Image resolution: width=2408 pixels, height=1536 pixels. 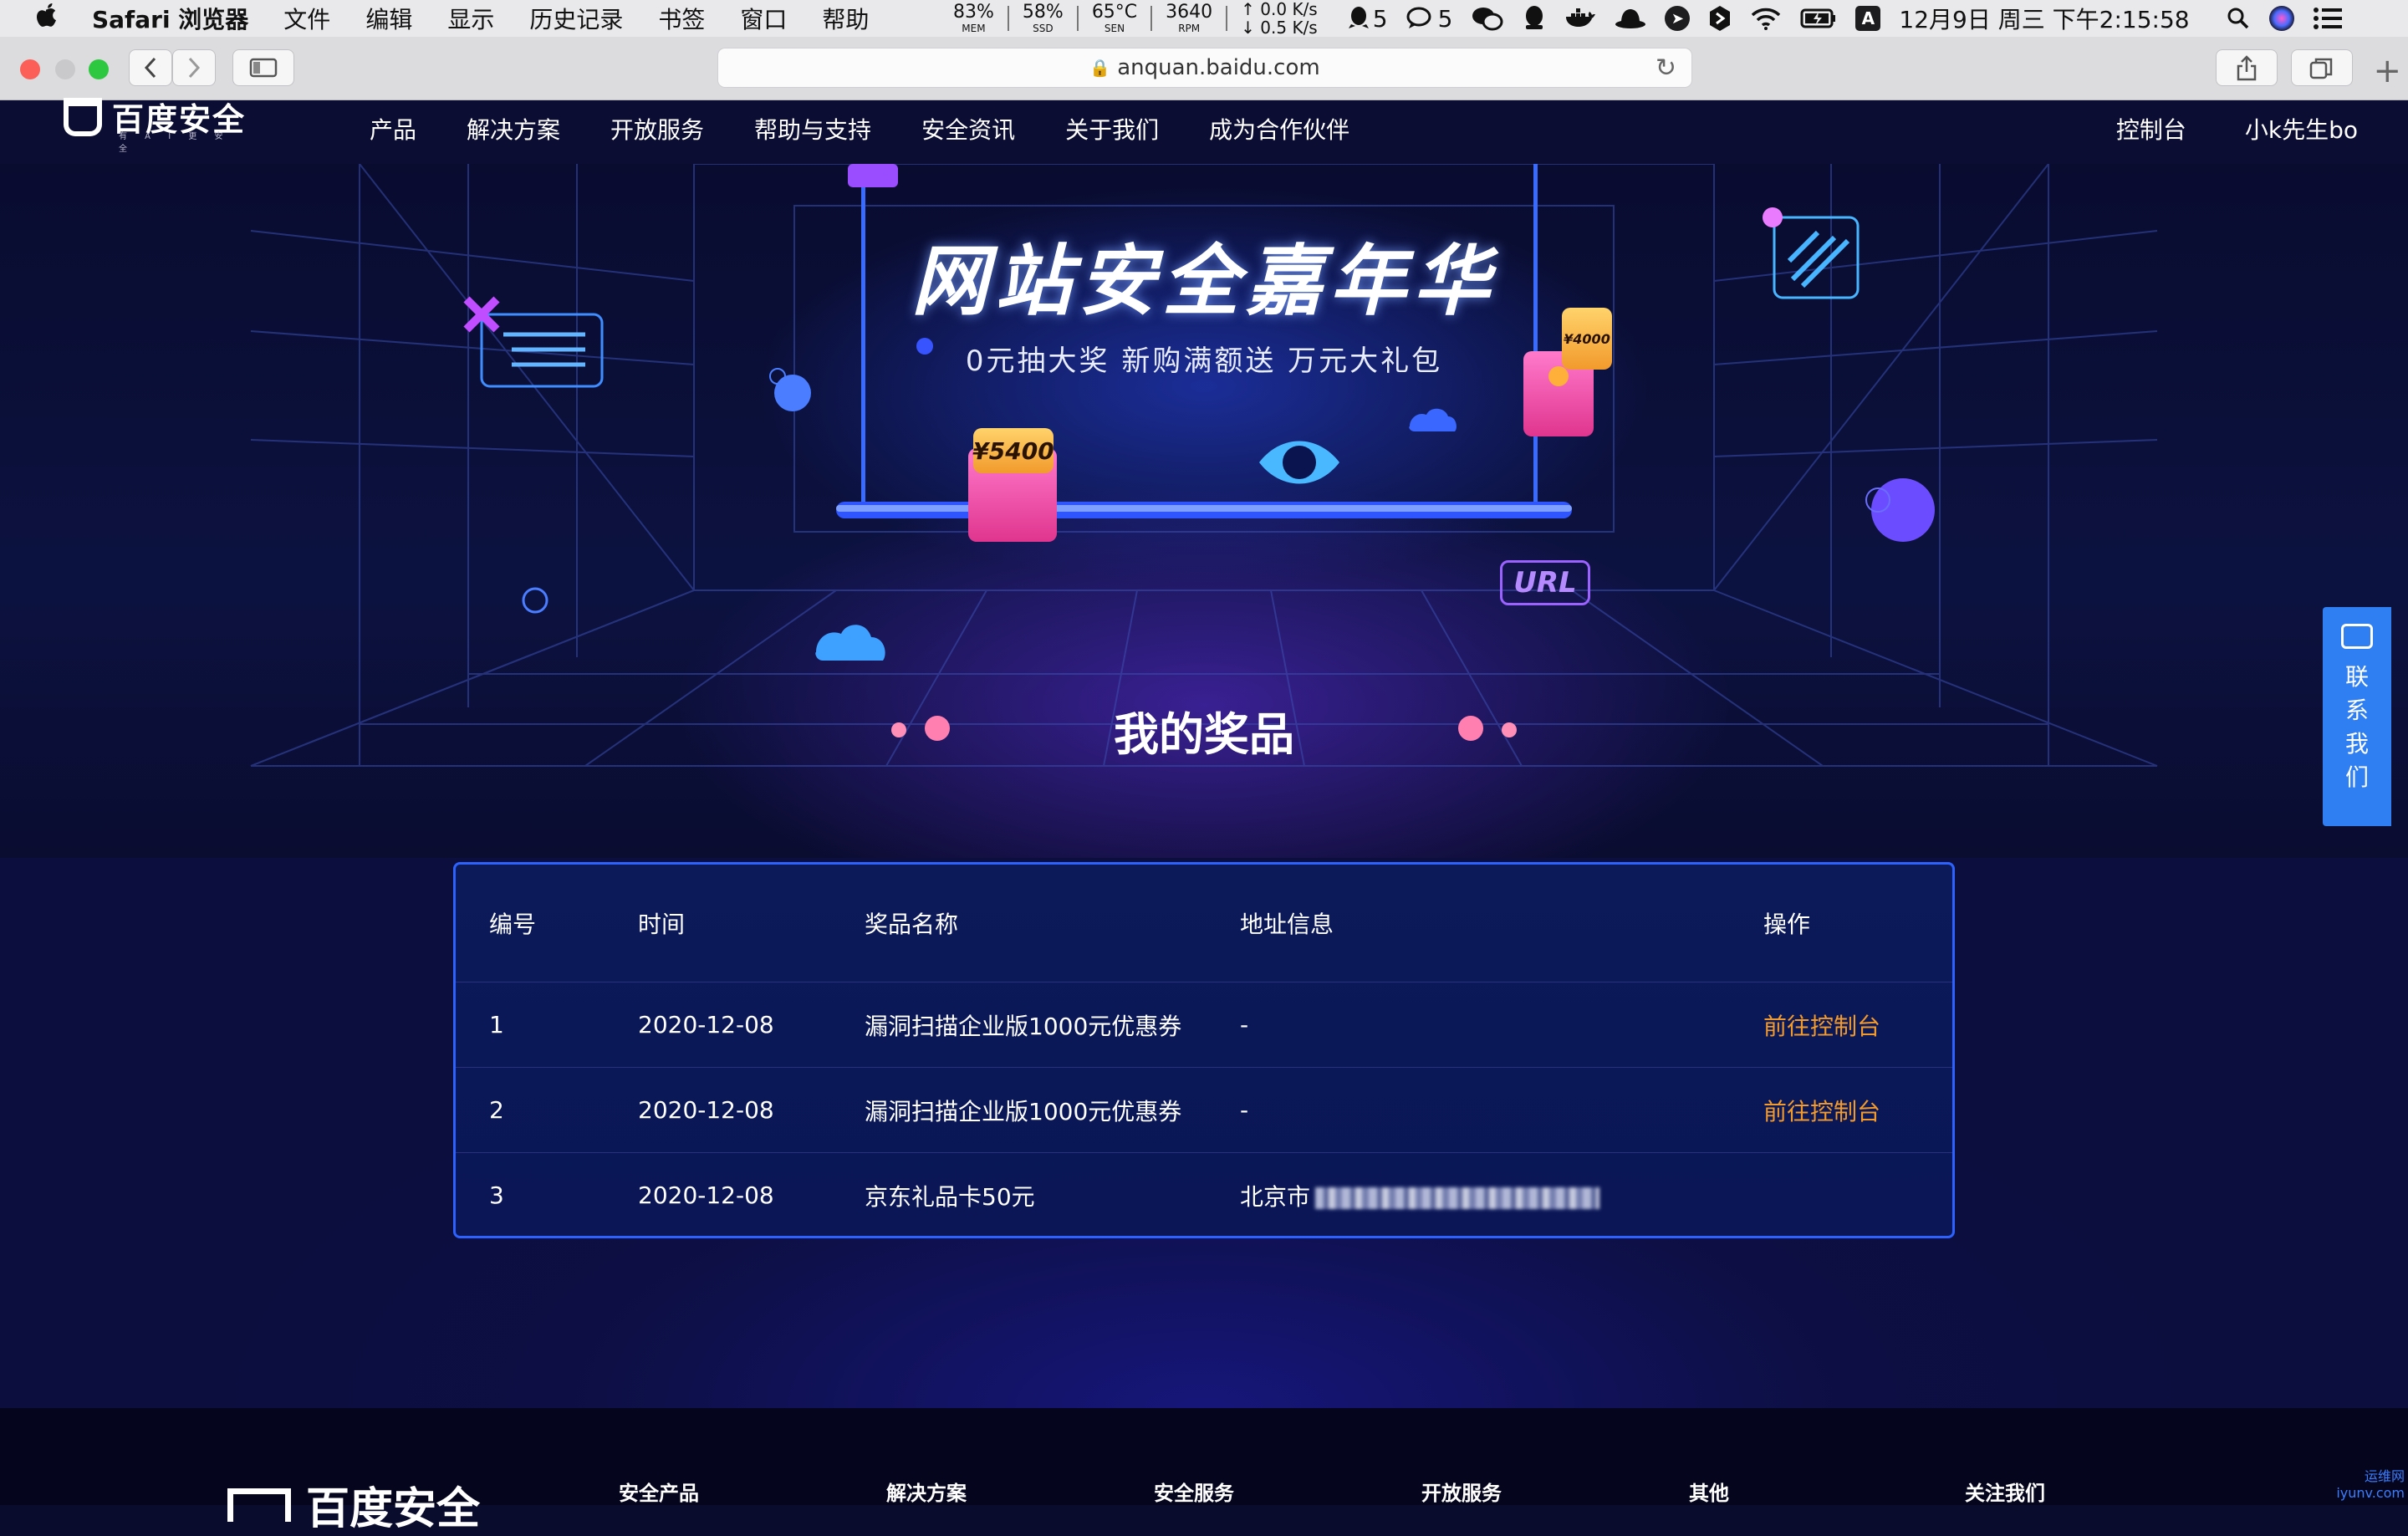 What do you see at coordinates (514, 128) in the screenshot?
I see `nav-solutions: 解决方案` at bounding box center [514, 128].